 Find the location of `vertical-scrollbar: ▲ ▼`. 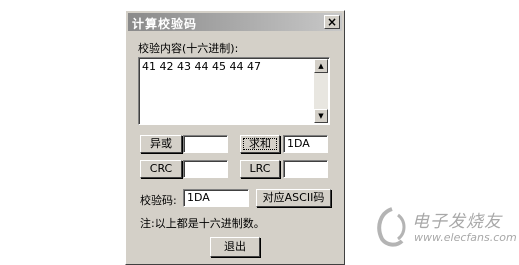

vertical-scrollbar: ▲ ▼ is located at coordinates (321, 91).